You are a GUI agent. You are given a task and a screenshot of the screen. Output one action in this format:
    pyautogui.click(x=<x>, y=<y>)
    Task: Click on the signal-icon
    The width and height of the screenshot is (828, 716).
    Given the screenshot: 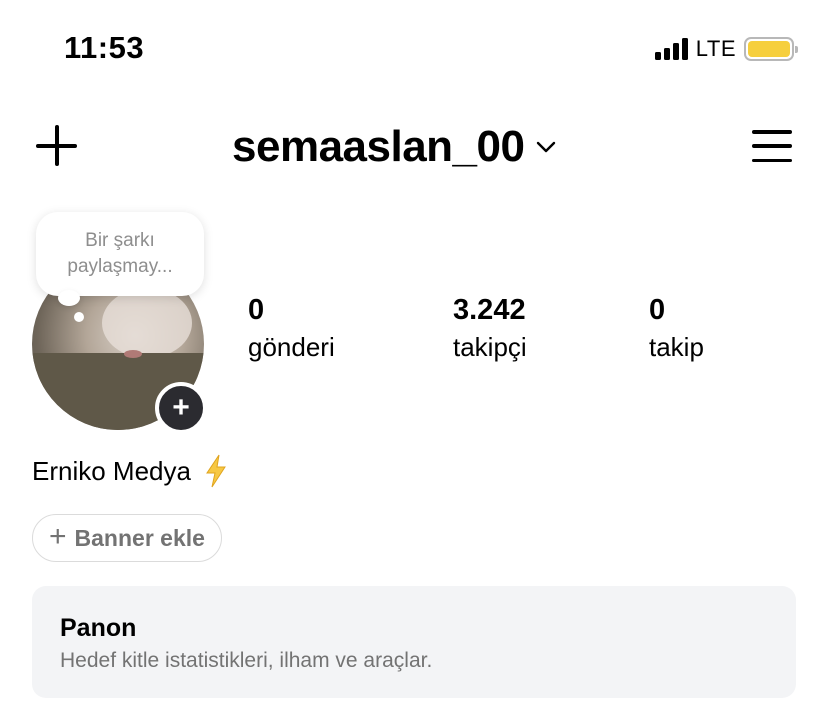 What is the action you would take?
    pyautogui.click(x=671, y=49)
    